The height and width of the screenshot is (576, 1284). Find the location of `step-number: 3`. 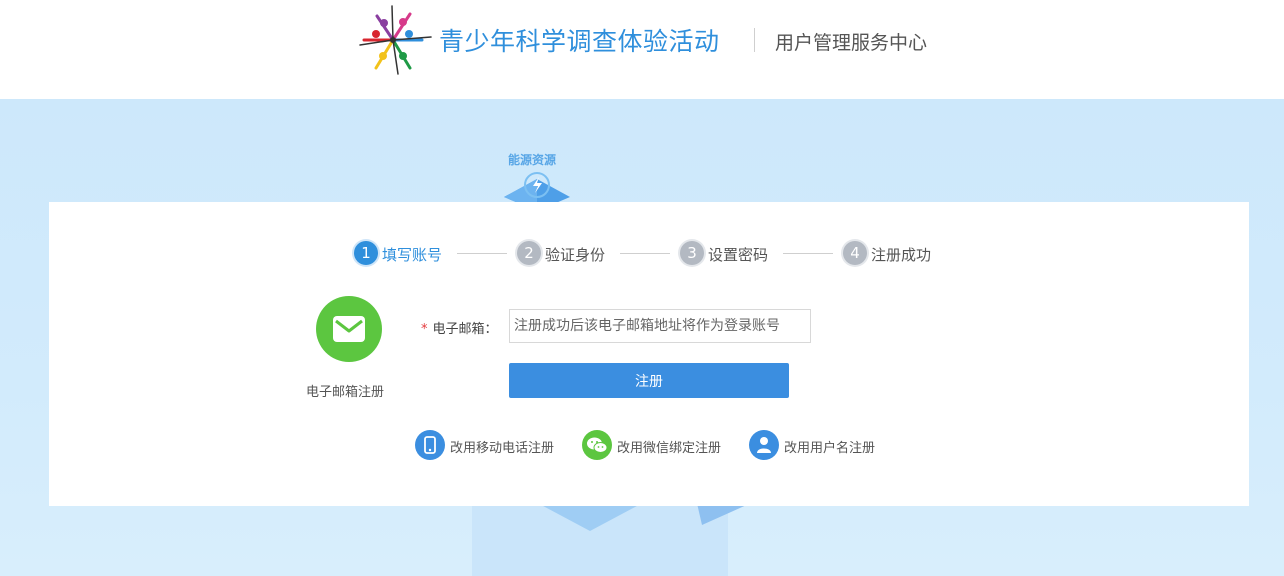

step-number: 3 is located at coordinates (692, 253).